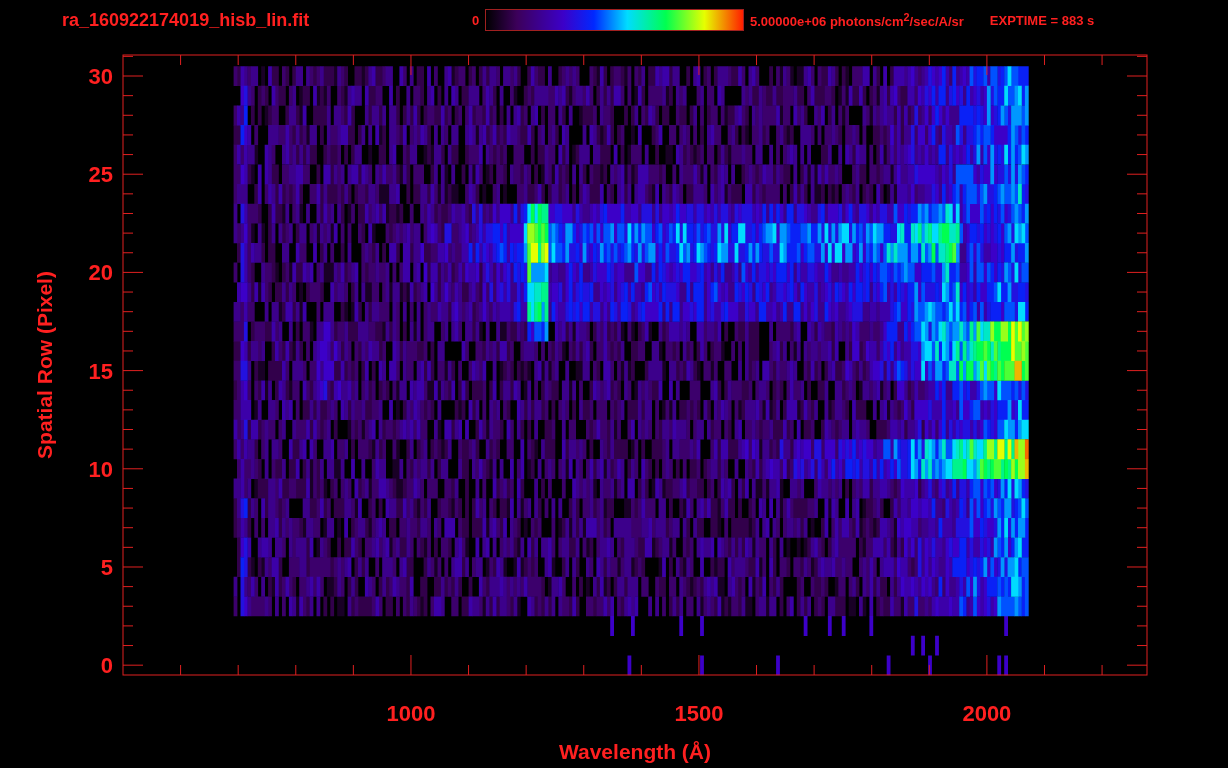 Image resolution: width=1228 pixels, height=768 pixels. I want to click on x-tick-label: 1000, so click(411, 713).